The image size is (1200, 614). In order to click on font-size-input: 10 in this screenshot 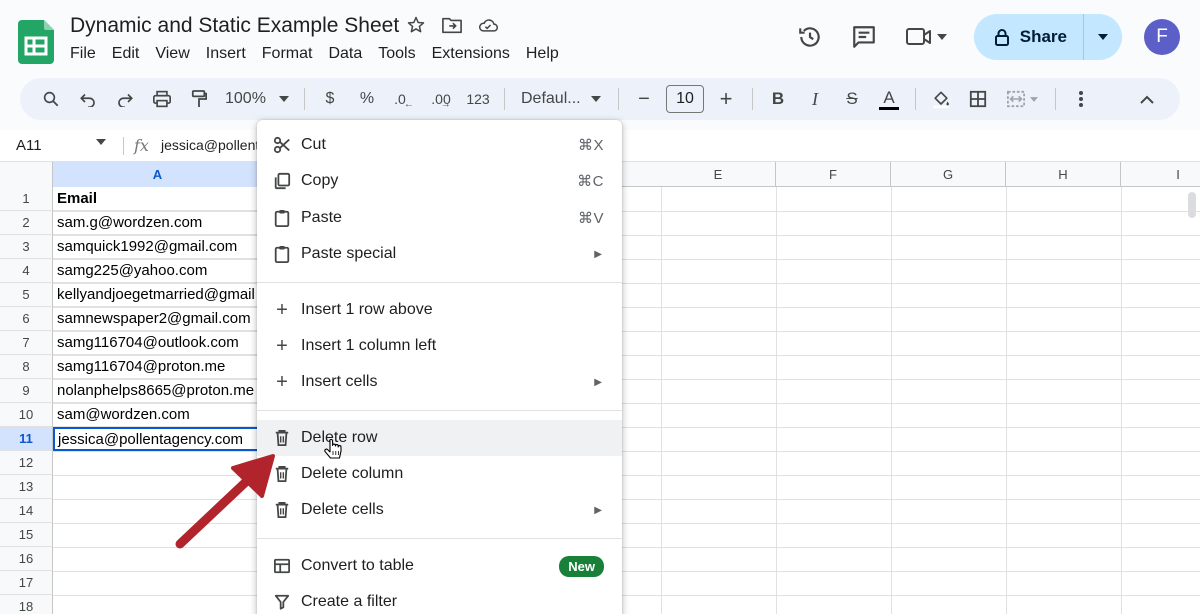, I will do `click(685, 99)`.